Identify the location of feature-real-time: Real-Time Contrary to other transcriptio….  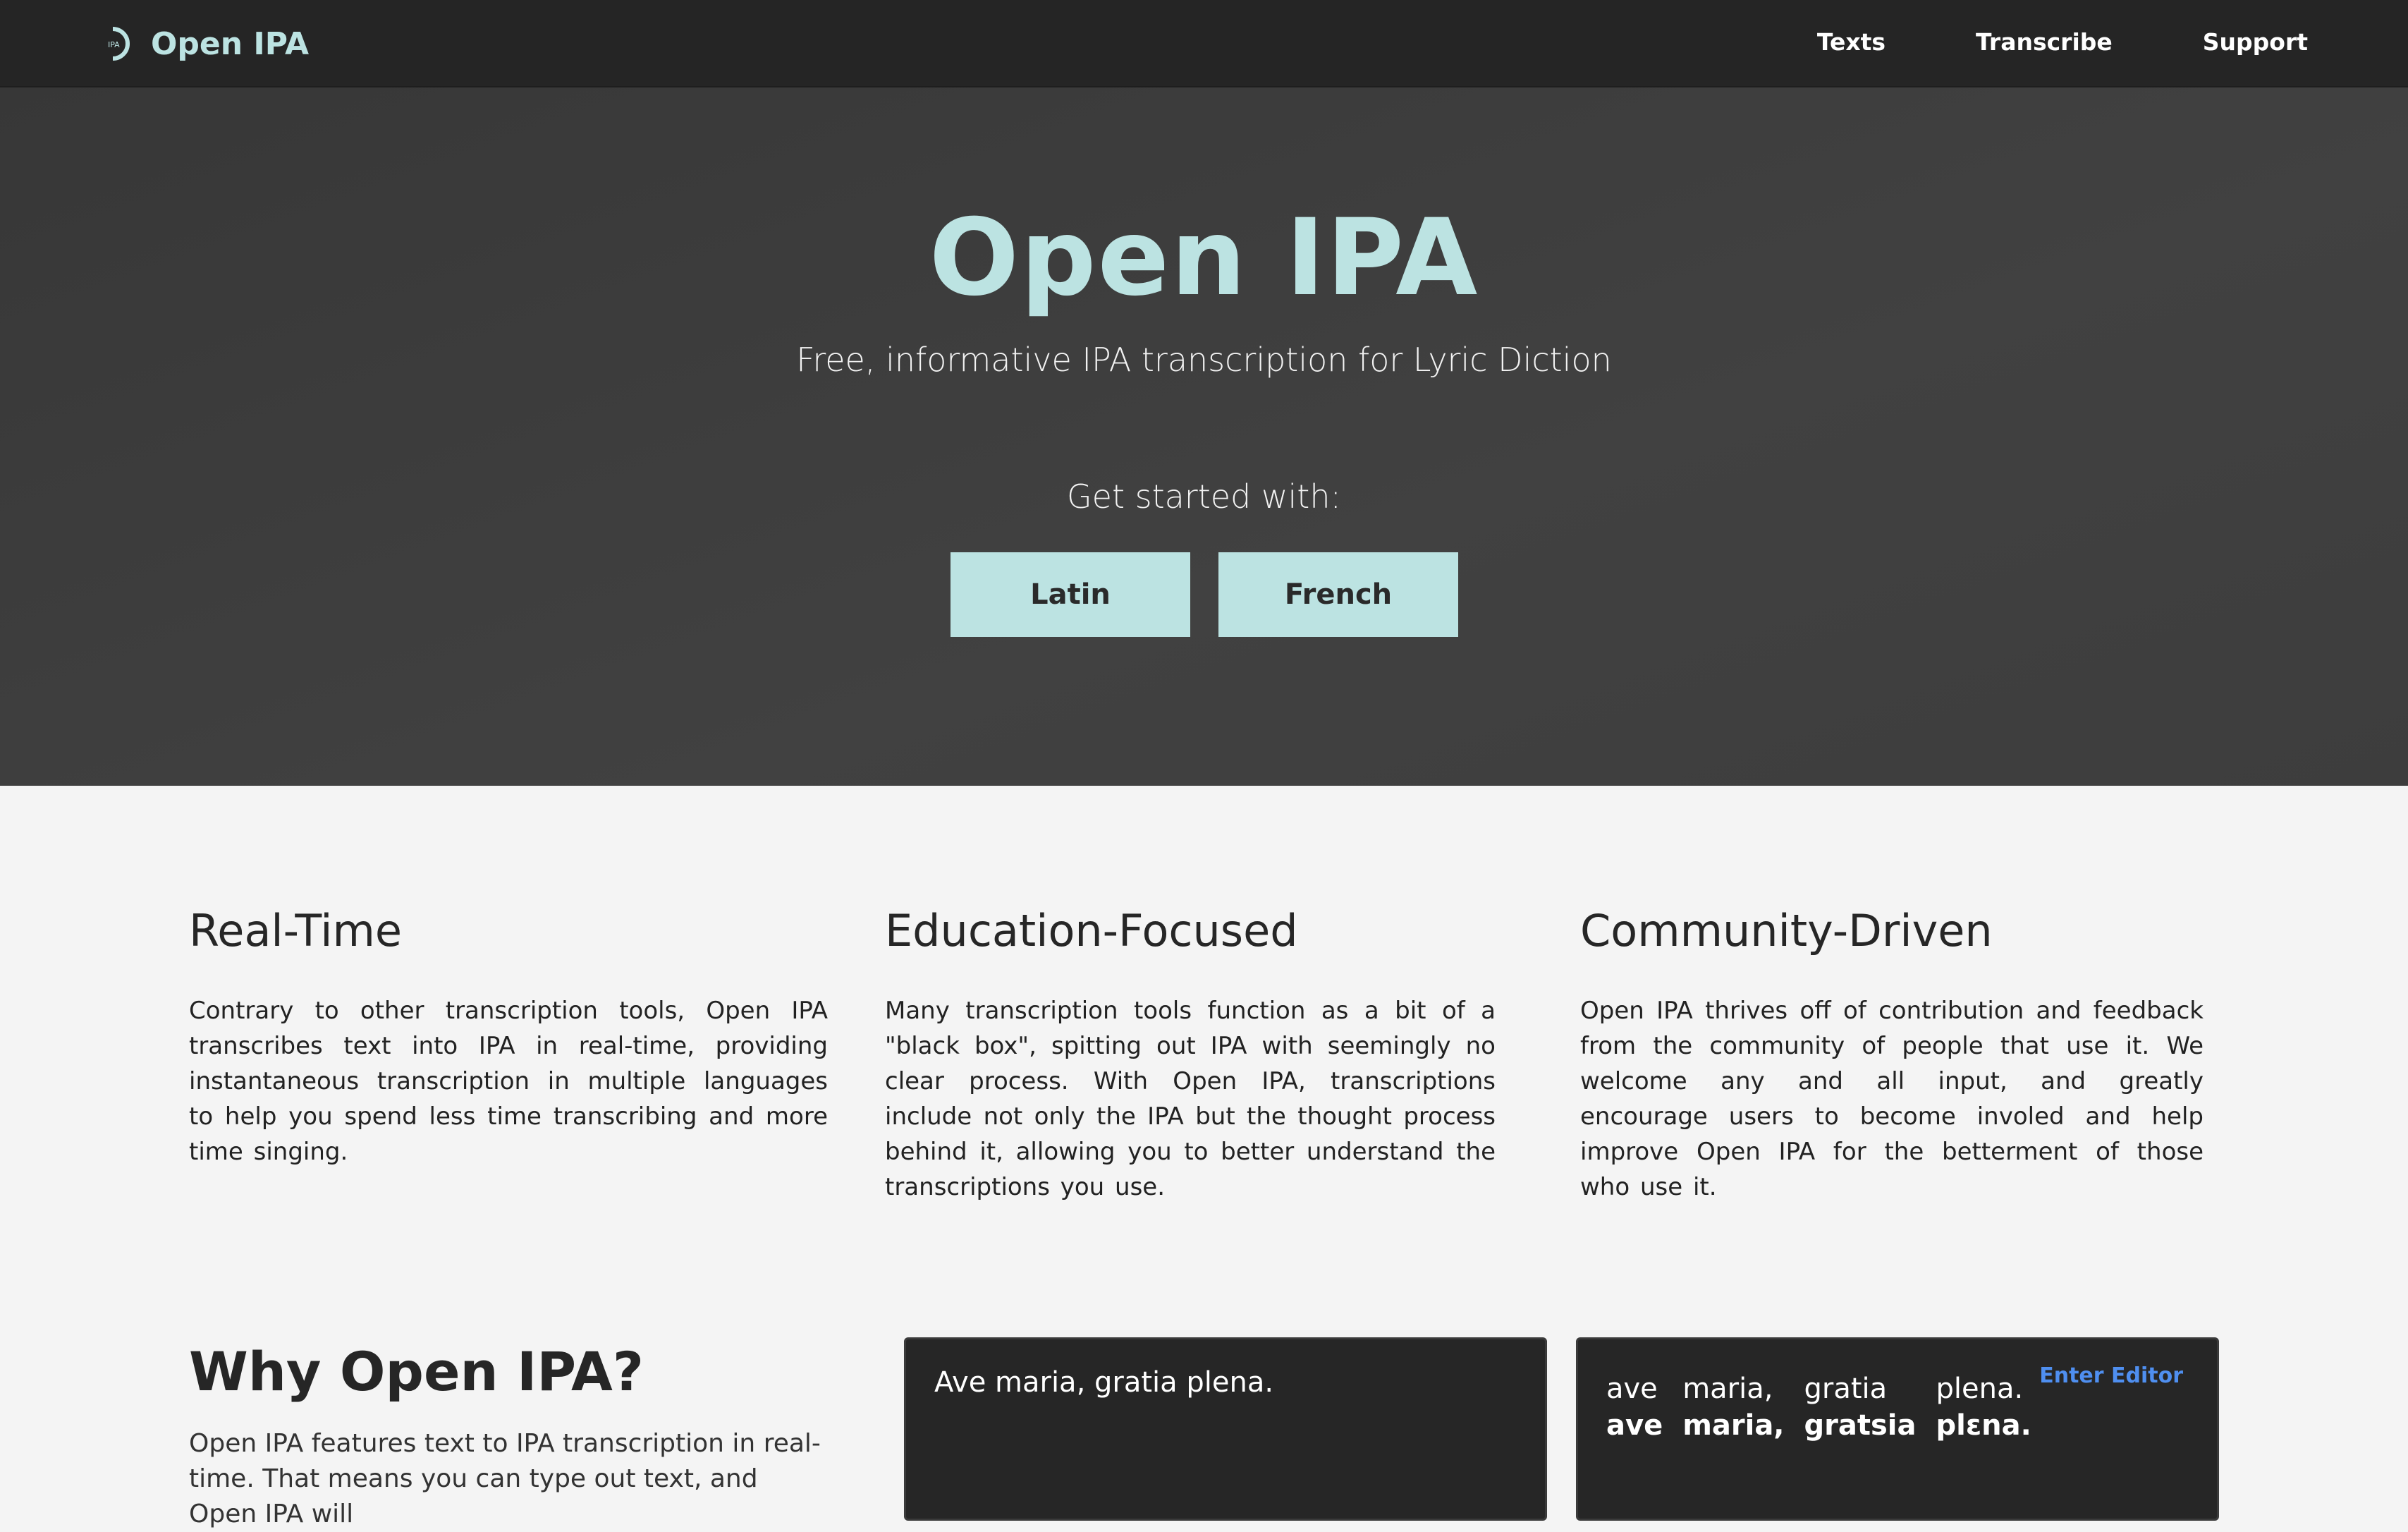
(508, 1036).